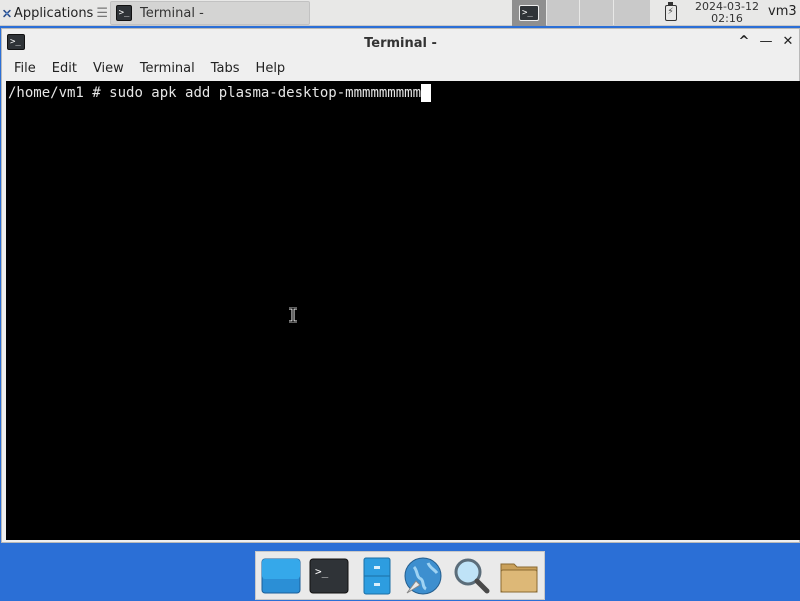 This screenshot has height=601, width=800. Describe the element at coordinates (596, 13) in the screenshot. I see `workspace-3-button` at that location.